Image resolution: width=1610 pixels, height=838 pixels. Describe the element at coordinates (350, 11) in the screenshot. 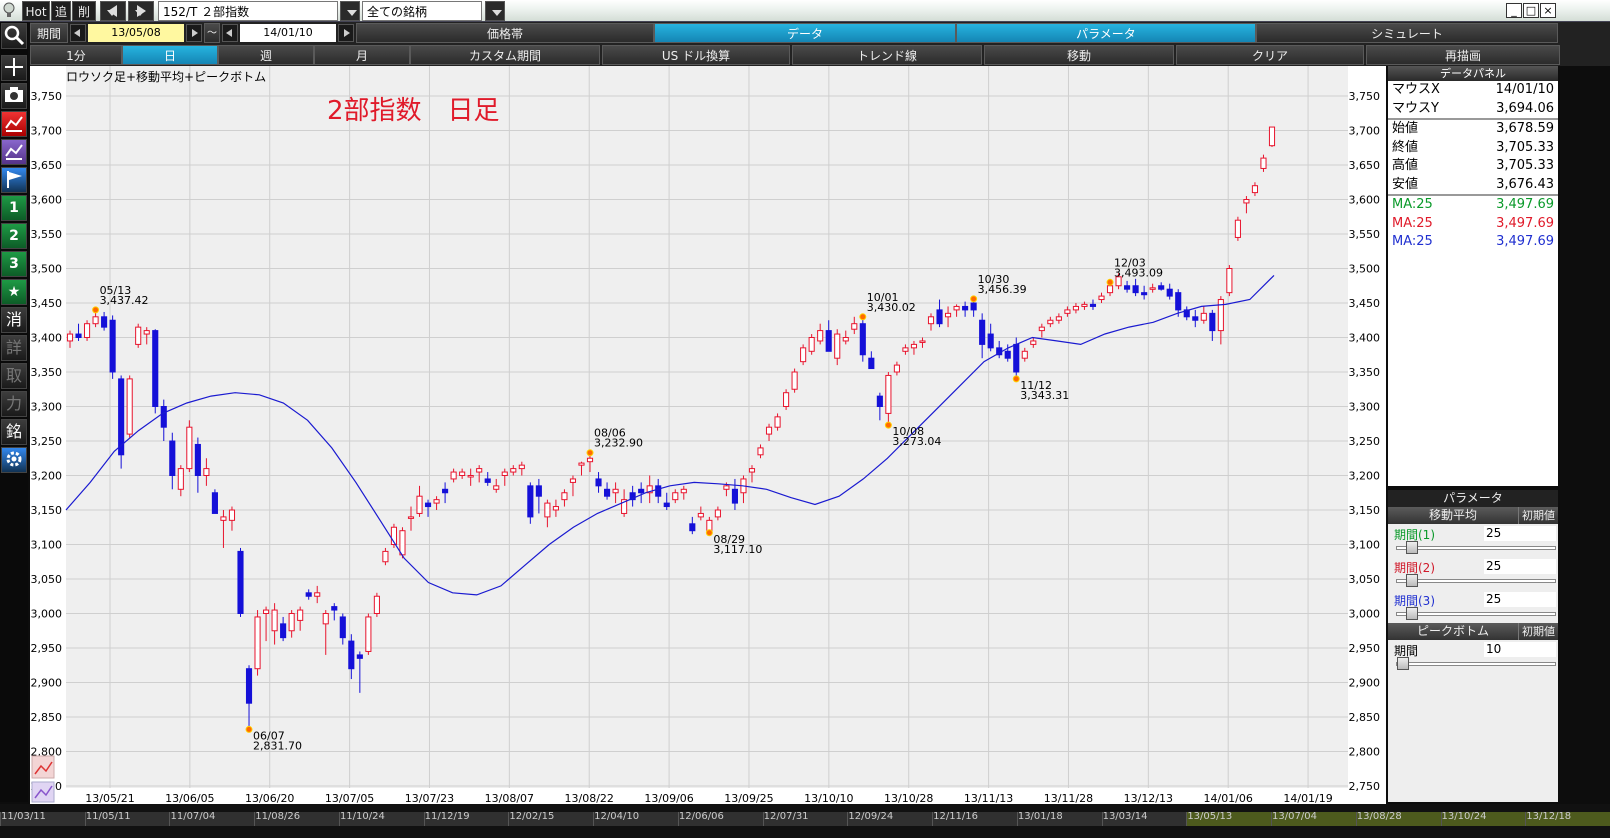

I see `symbol-dropdown-icon` at that location.